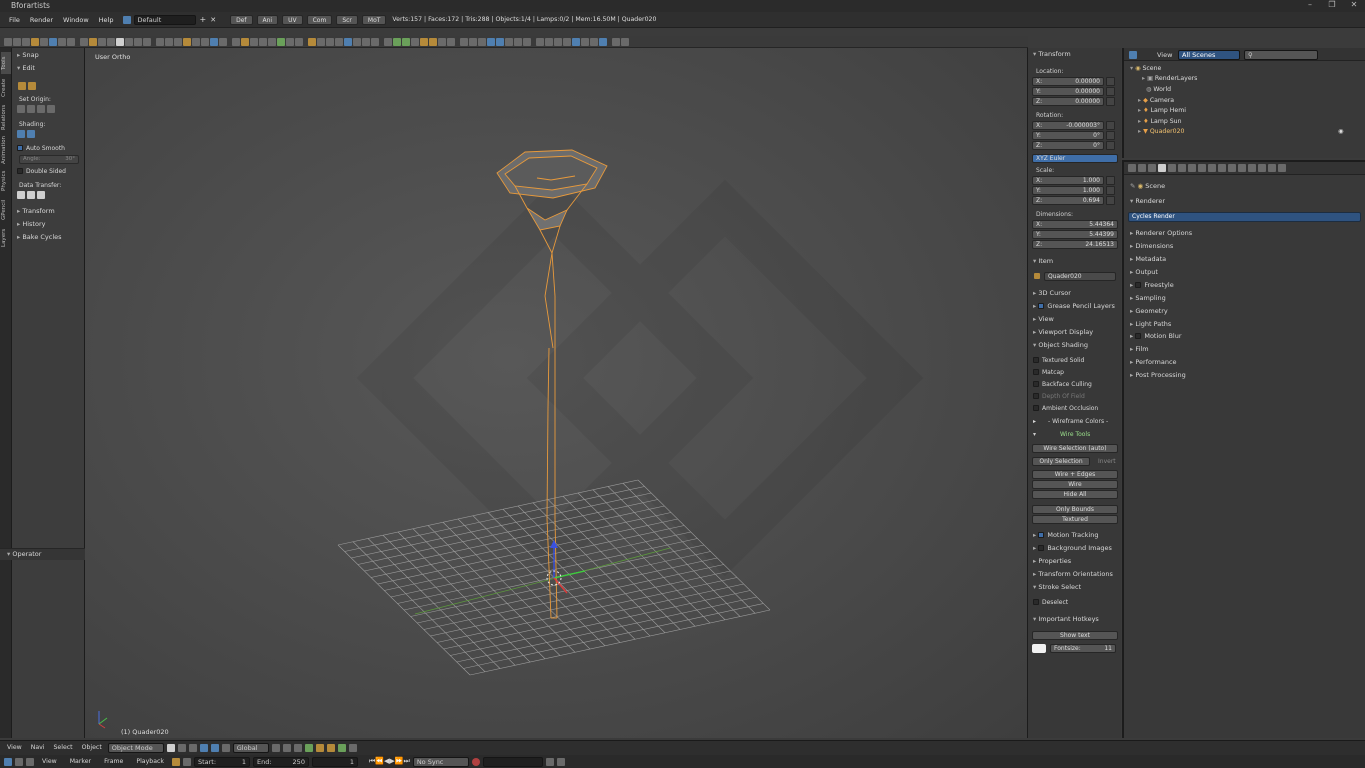 Image resolution: width=1365 pixels, height=768 pixels. What do you see at coordinates (1083, 648) in the screenshot?
I see `fontsize-field: Fontsize: 11` at bounding box center [1083, 648].